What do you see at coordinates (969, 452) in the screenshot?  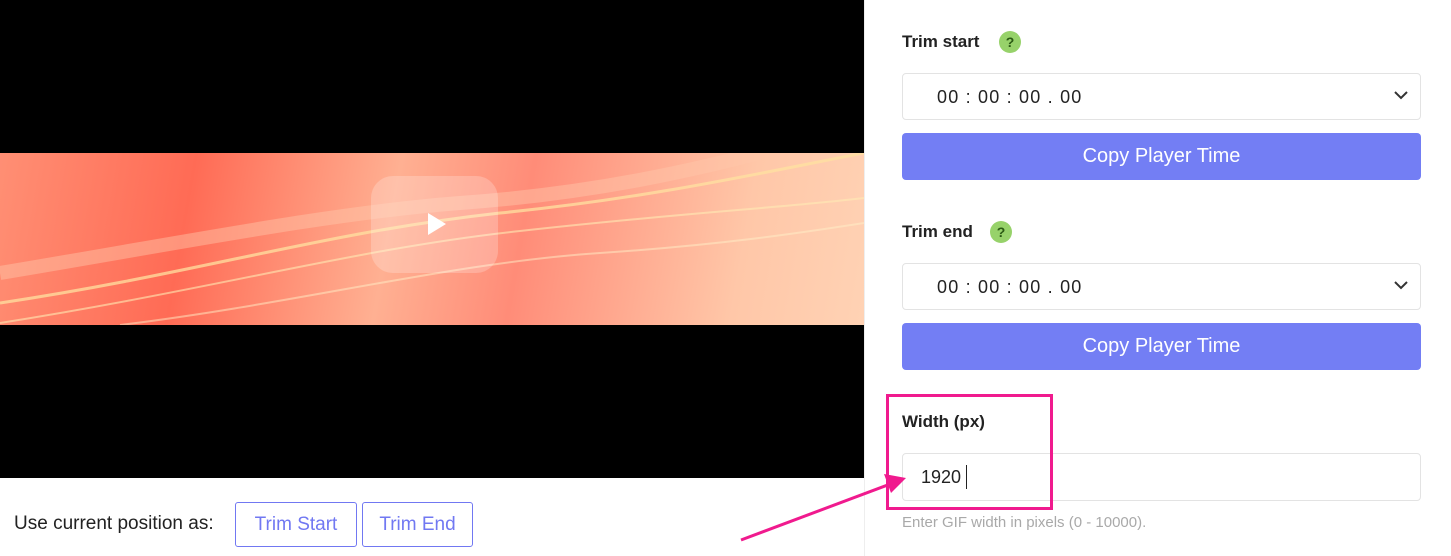 I see `highlight-annotation` at bounding box center [969, 452].